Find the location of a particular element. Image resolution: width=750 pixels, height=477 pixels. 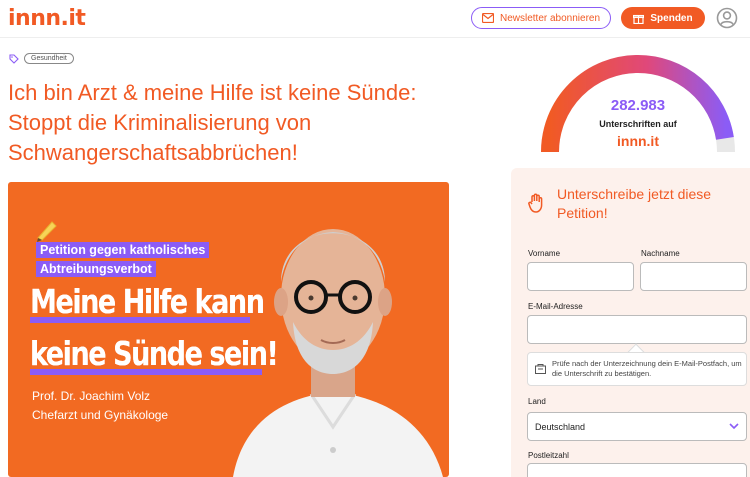

email-label: E-Mail-Adresse is located at coordinates (555, 306).